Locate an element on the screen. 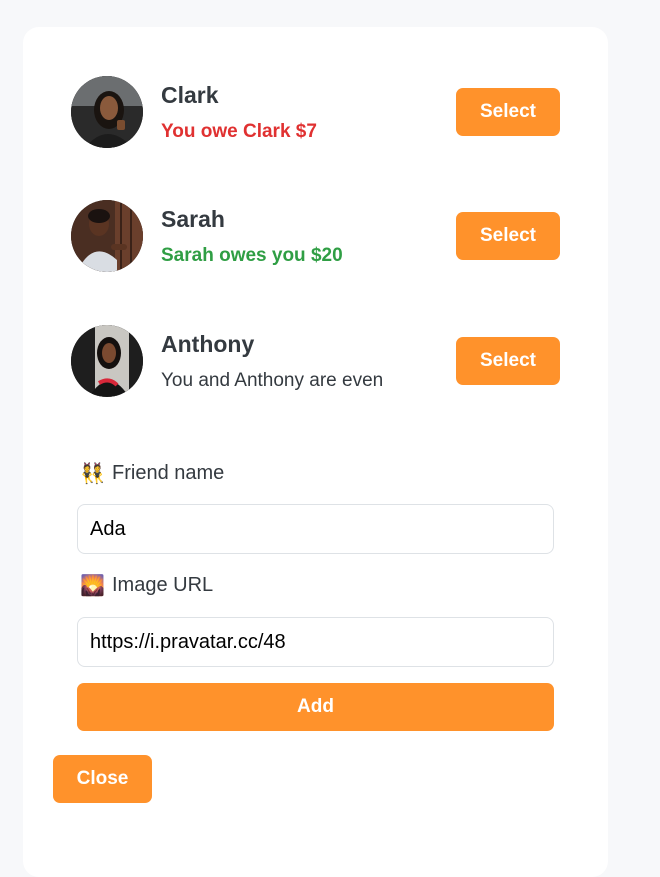 This screenshot has height=877, width=660. friend-item-sarah: Sarah Sarah owes you $20 Select is located at coordinates (315, 236).